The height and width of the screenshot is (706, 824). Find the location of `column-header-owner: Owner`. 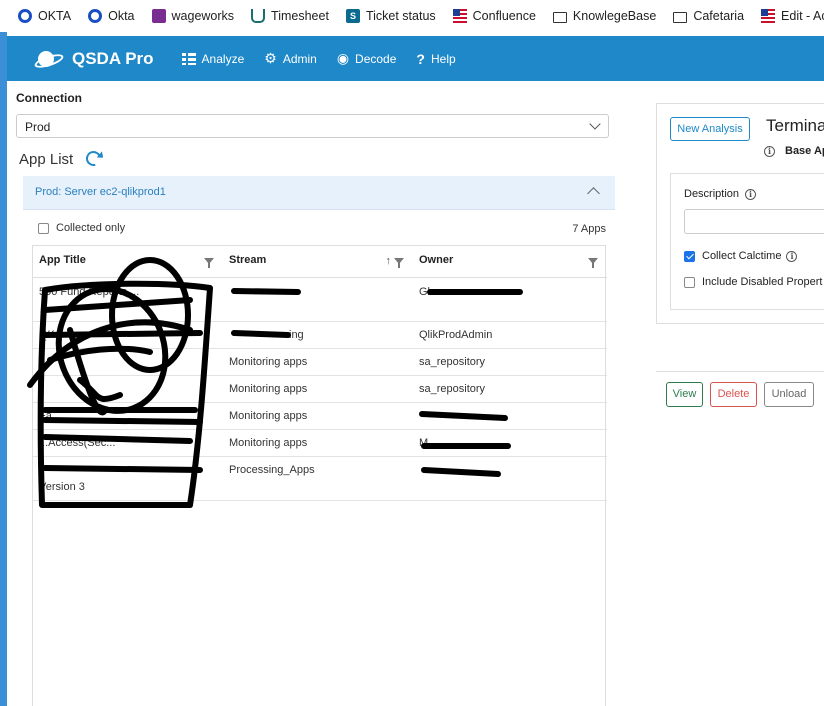

column-header-owner: Owner is located at coordinates (510, 262).